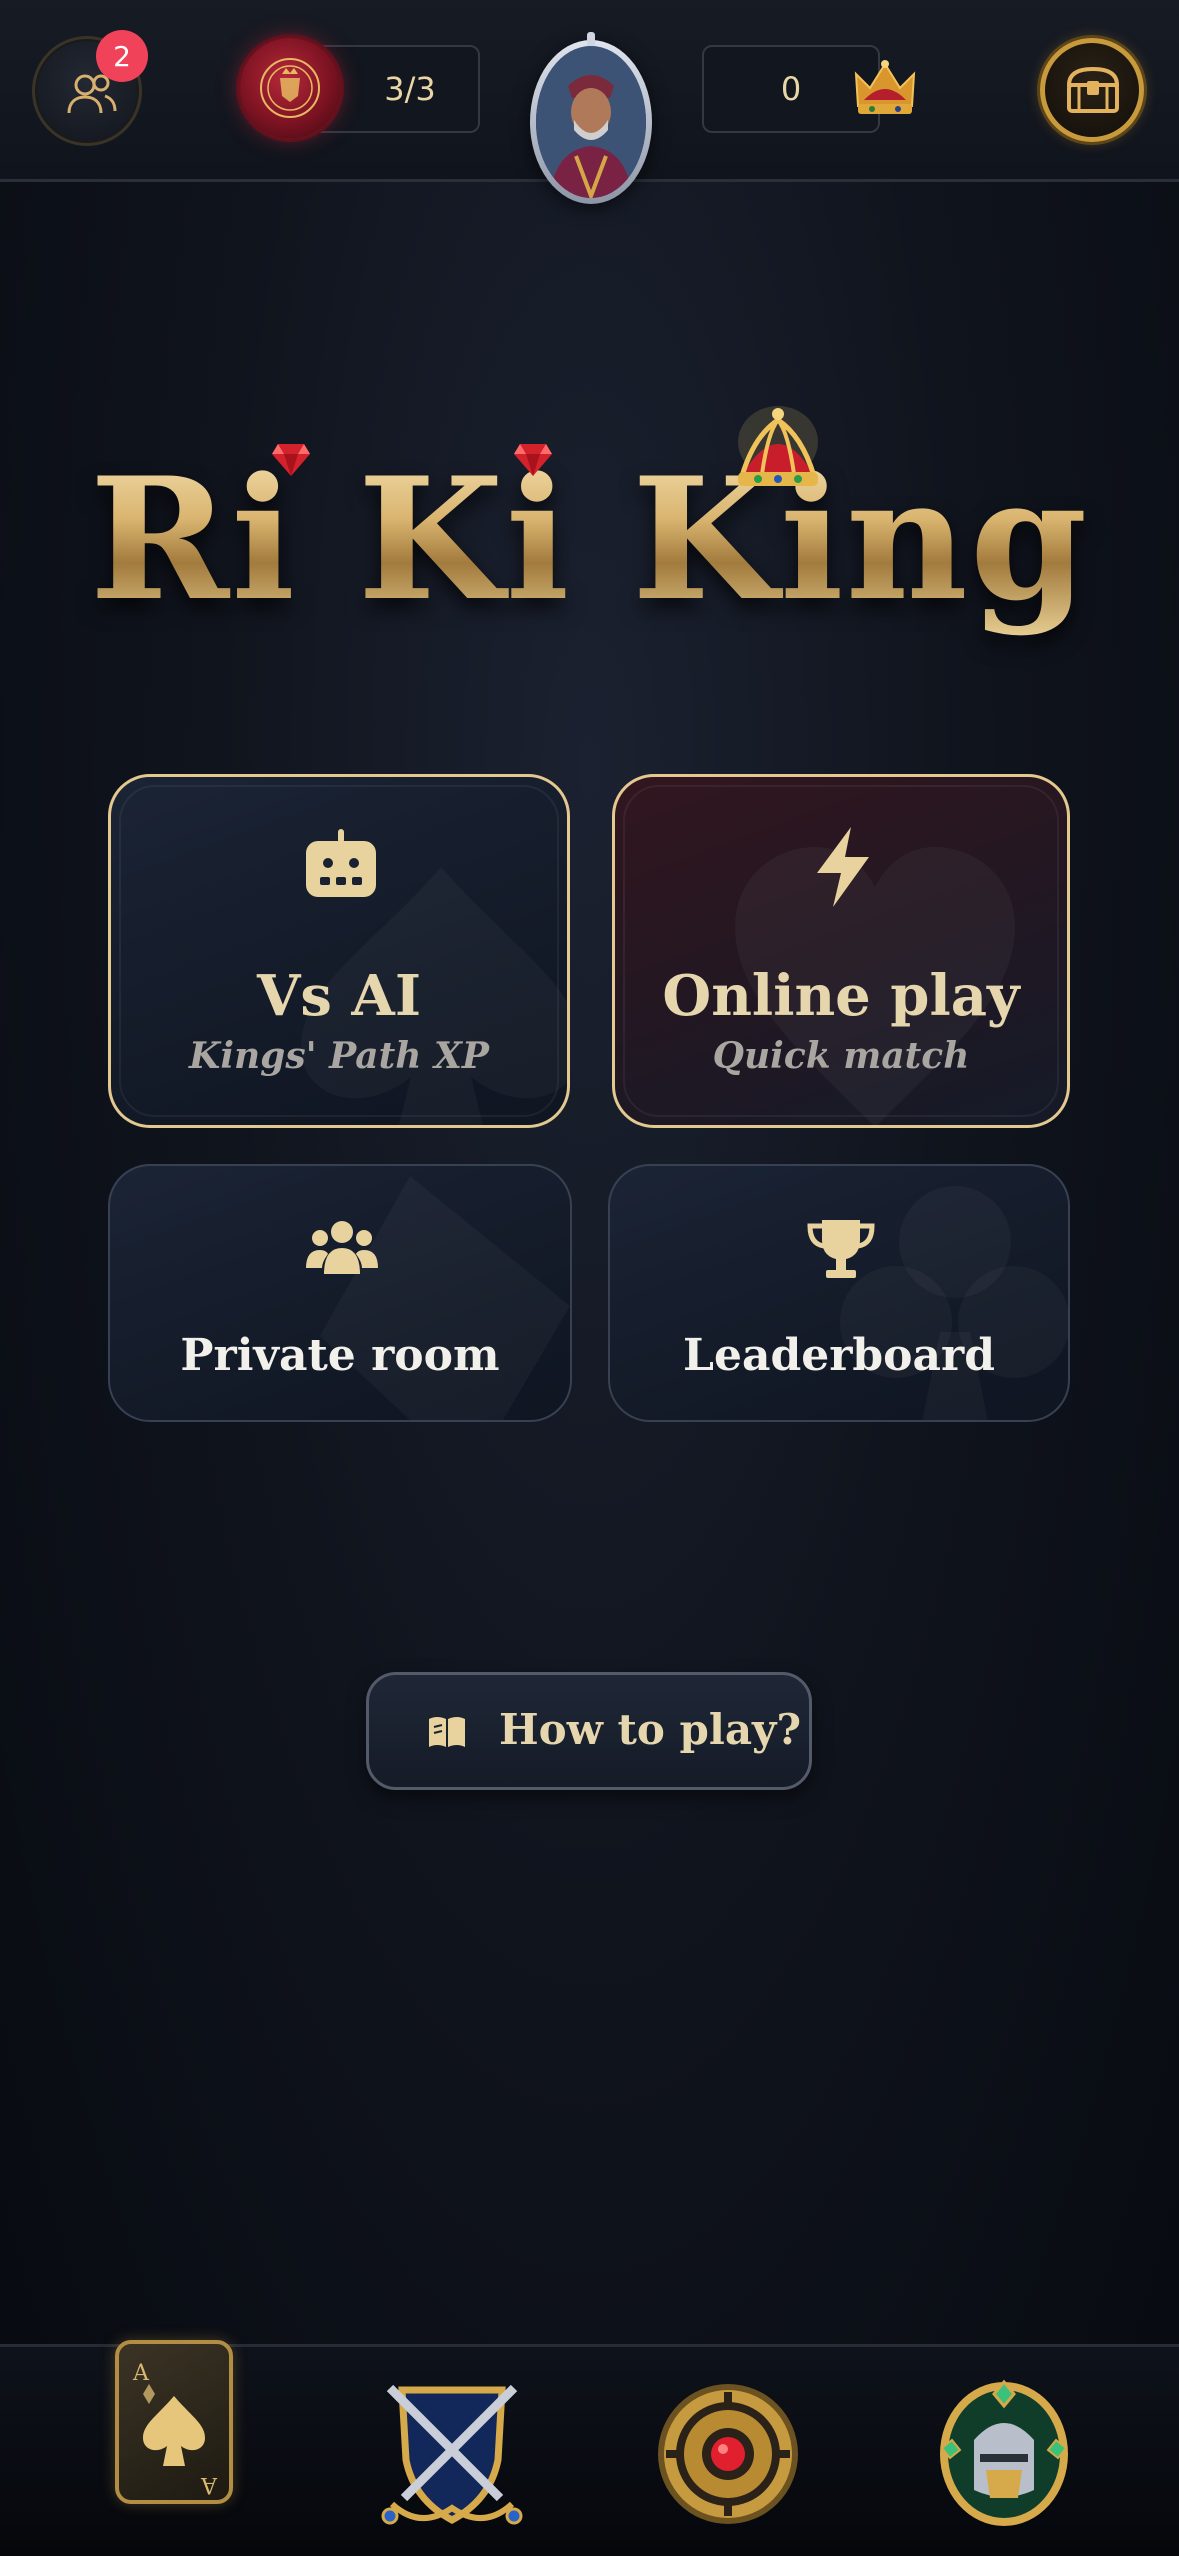 The image size is (1179, 2556). I want to click on robot-icon, so click(341, 863).